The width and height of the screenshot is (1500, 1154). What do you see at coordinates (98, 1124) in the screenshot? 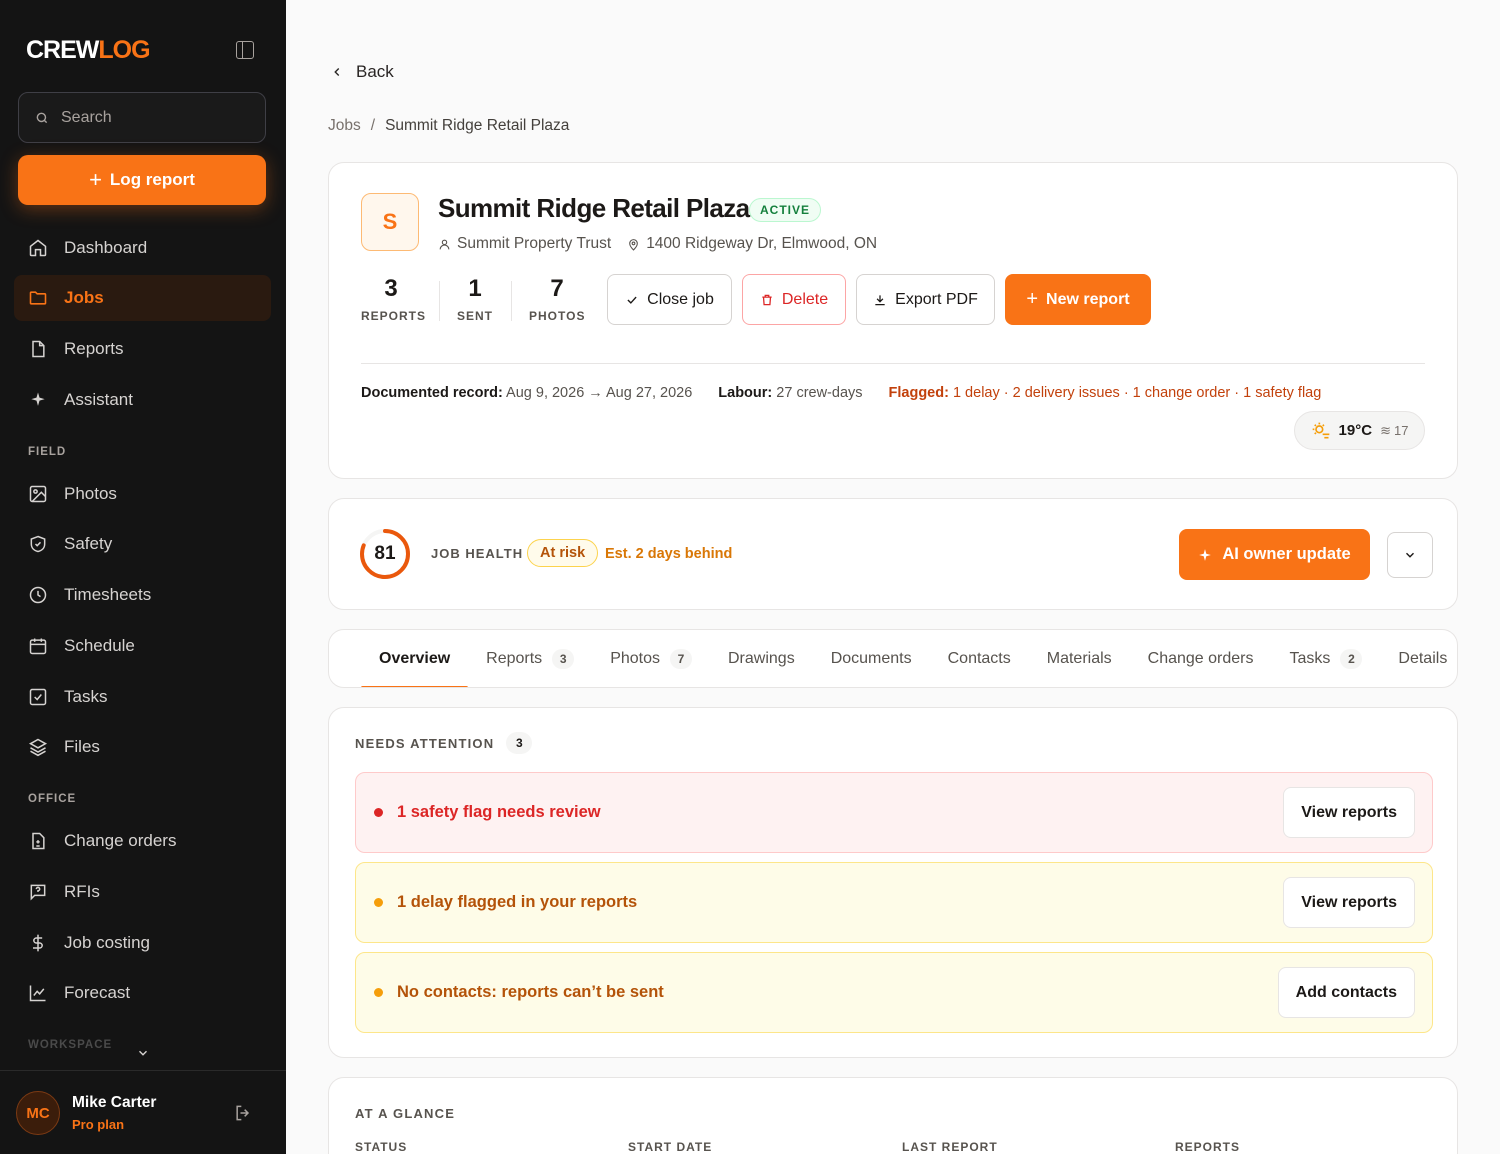
I see `user-plan: Pro plan` at bounding box center [98, 1124].